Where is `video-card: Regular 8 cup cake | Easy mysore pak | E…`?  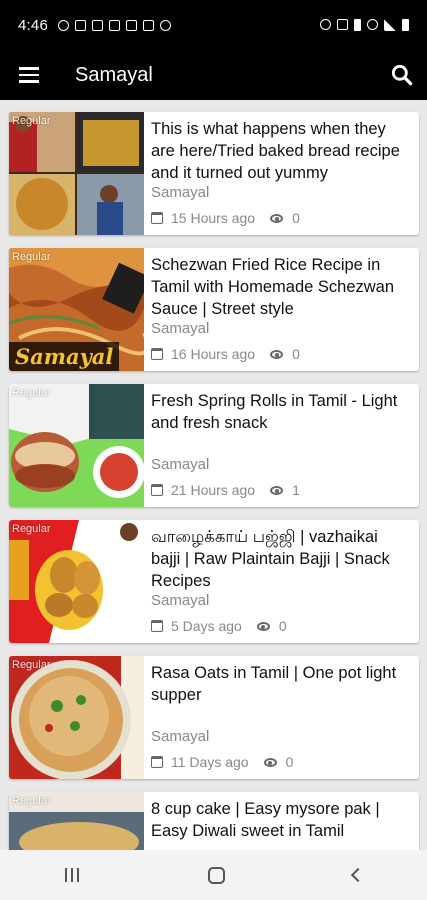 video-card: Regular 8 cup cake | Easy mysore pak | E… is located at coordinates (214, 821).